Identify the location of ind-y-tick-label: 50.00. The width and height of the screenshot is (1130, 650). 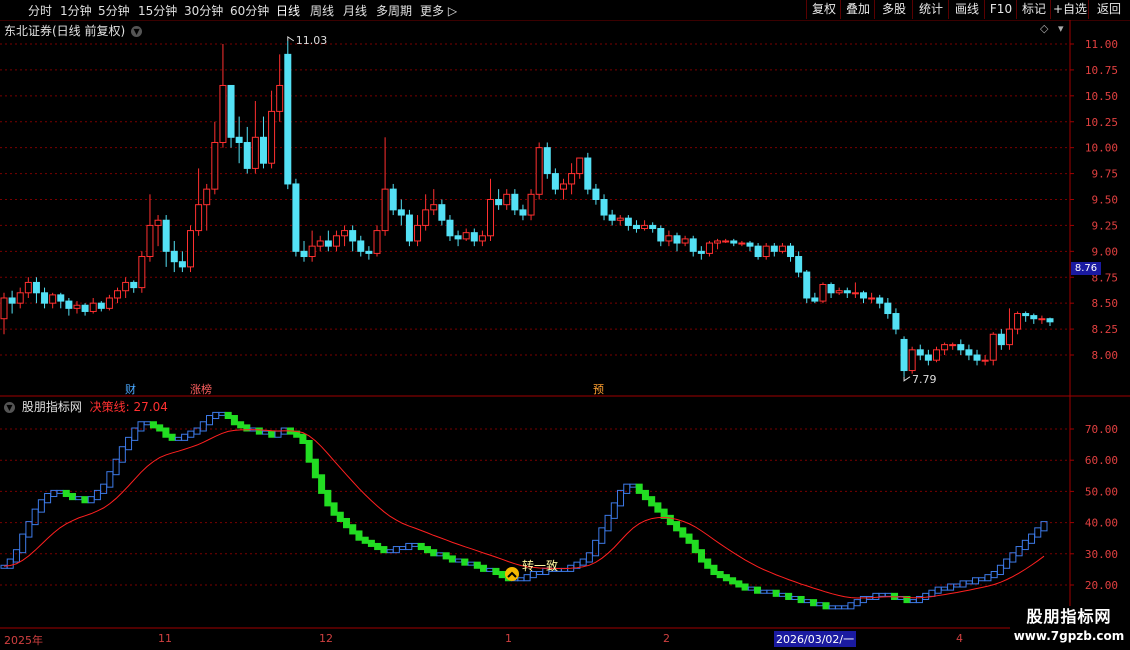
(1101, 491).